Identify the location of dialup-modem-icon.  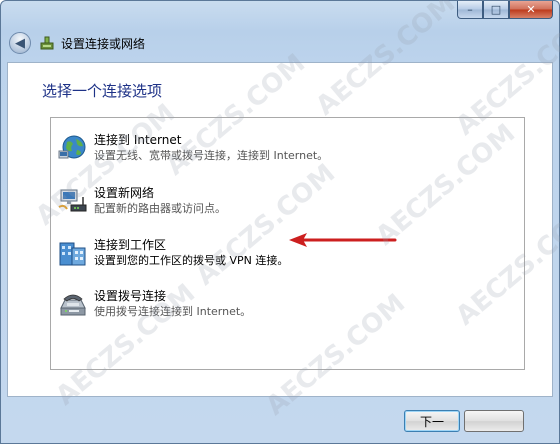
(73, 305).